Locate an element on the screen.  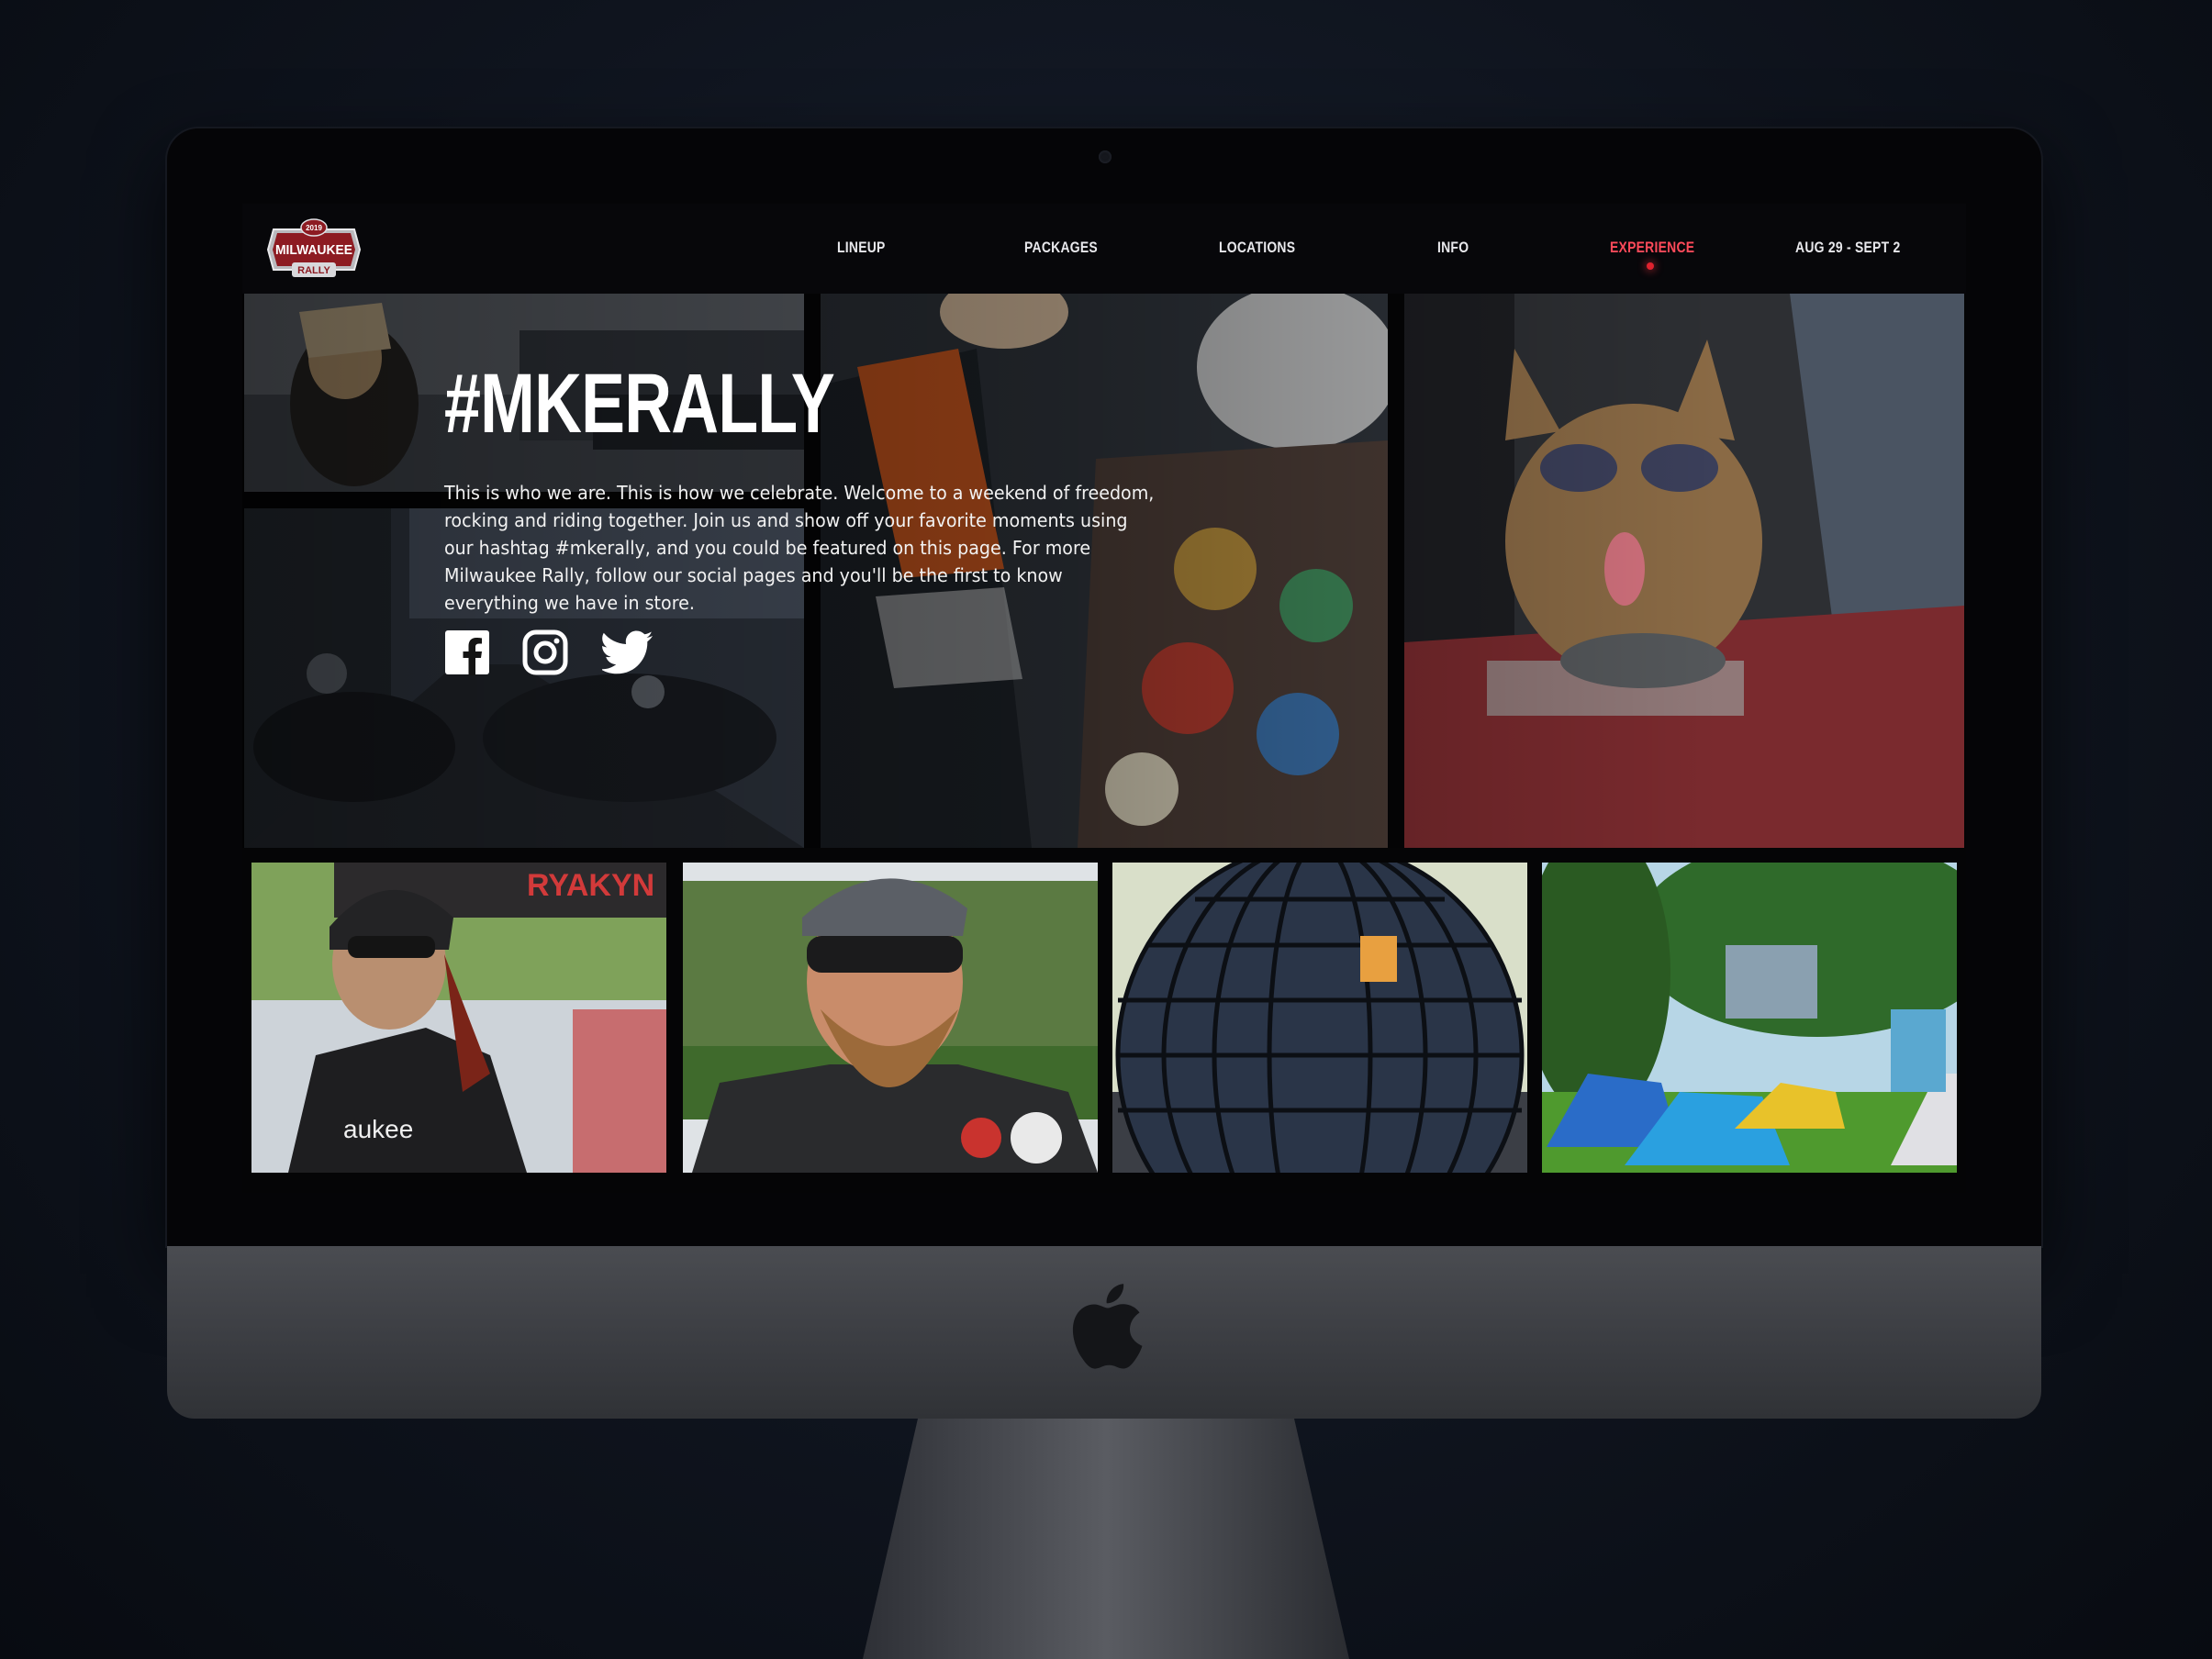
tent-banner-text: RYAKYN is located at coordinates (590, 885).